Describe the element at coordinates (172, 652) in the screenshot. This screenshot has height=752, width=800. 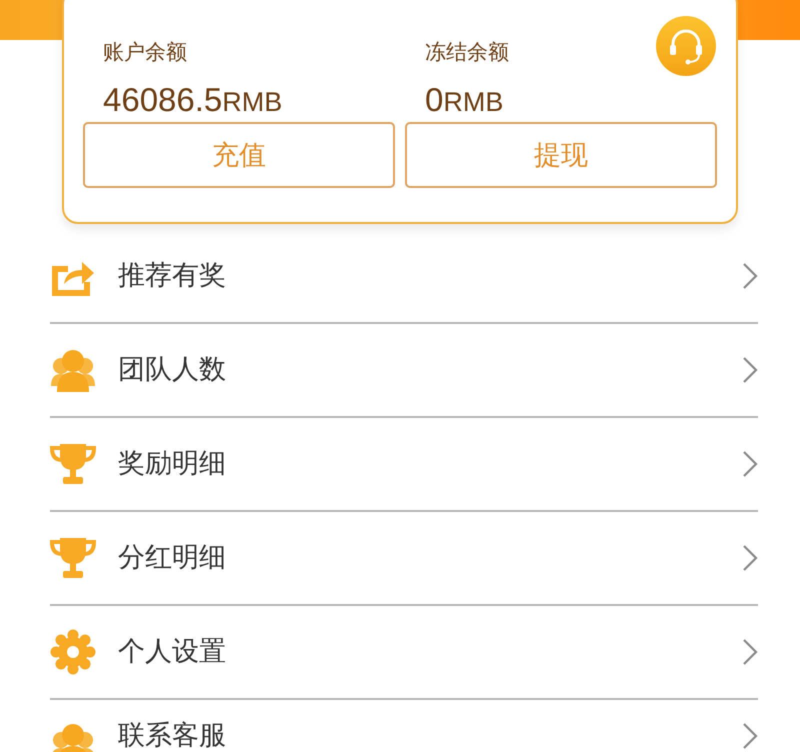
I see `menu-label: 个人设置` at that location.